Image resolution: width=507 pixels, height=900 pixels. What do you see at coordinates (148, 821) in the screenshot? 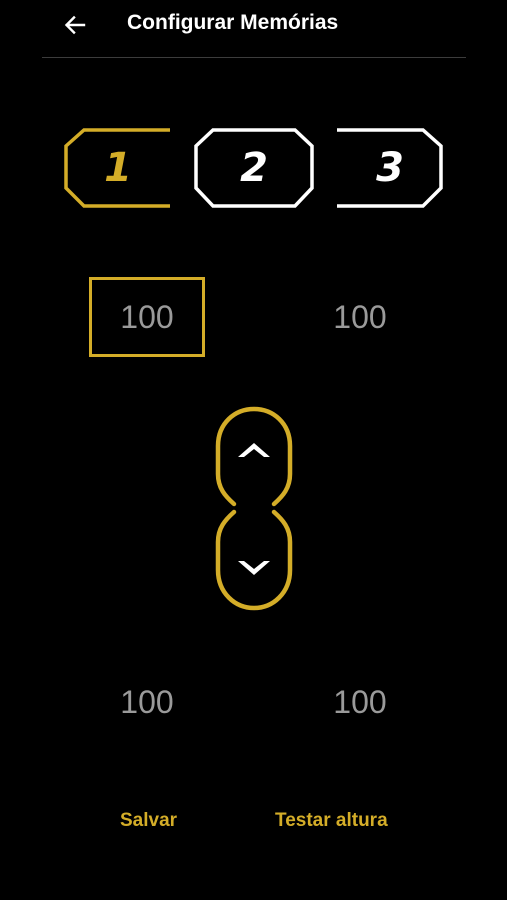
I see `save-button: Salvar` at bounding box center [148, 821].